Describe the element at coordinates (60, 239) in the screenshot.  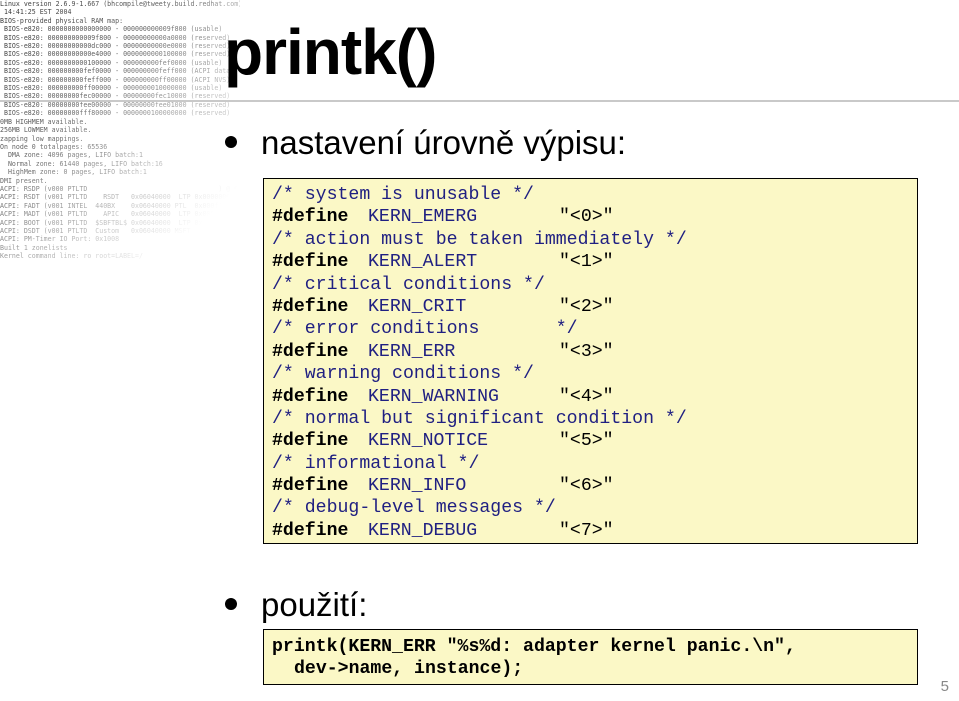
I see `boot-log-line: ACPI: PM-Timer IO Port: 0x1008` at that location.